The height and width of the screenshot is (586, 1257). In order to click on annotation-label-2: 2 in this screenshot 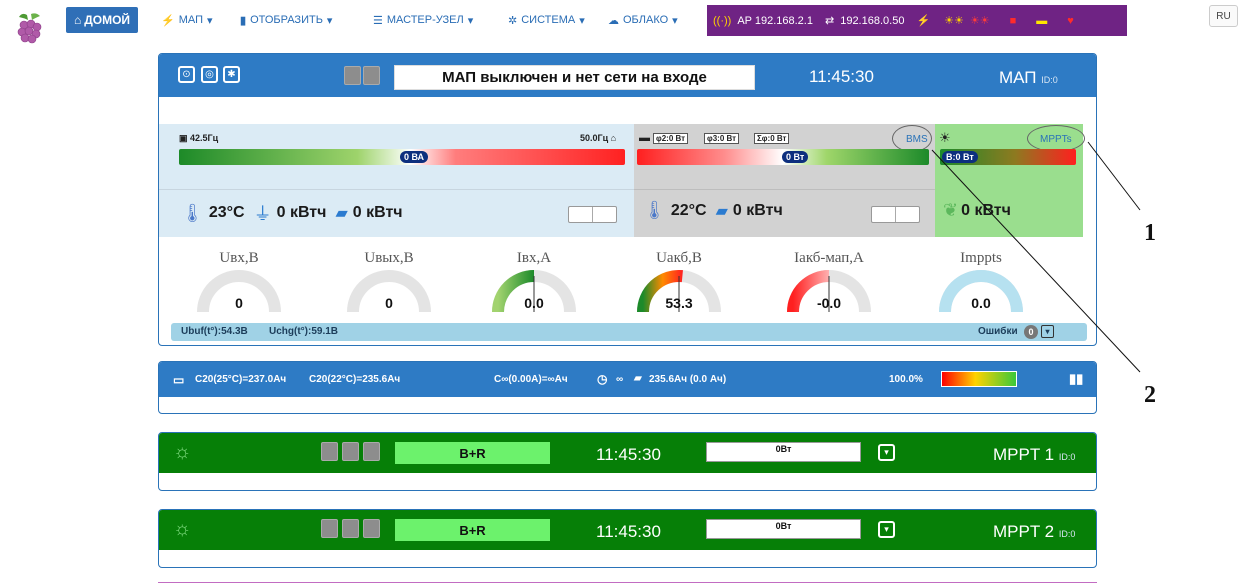, I will do `click(1150, 395)`.